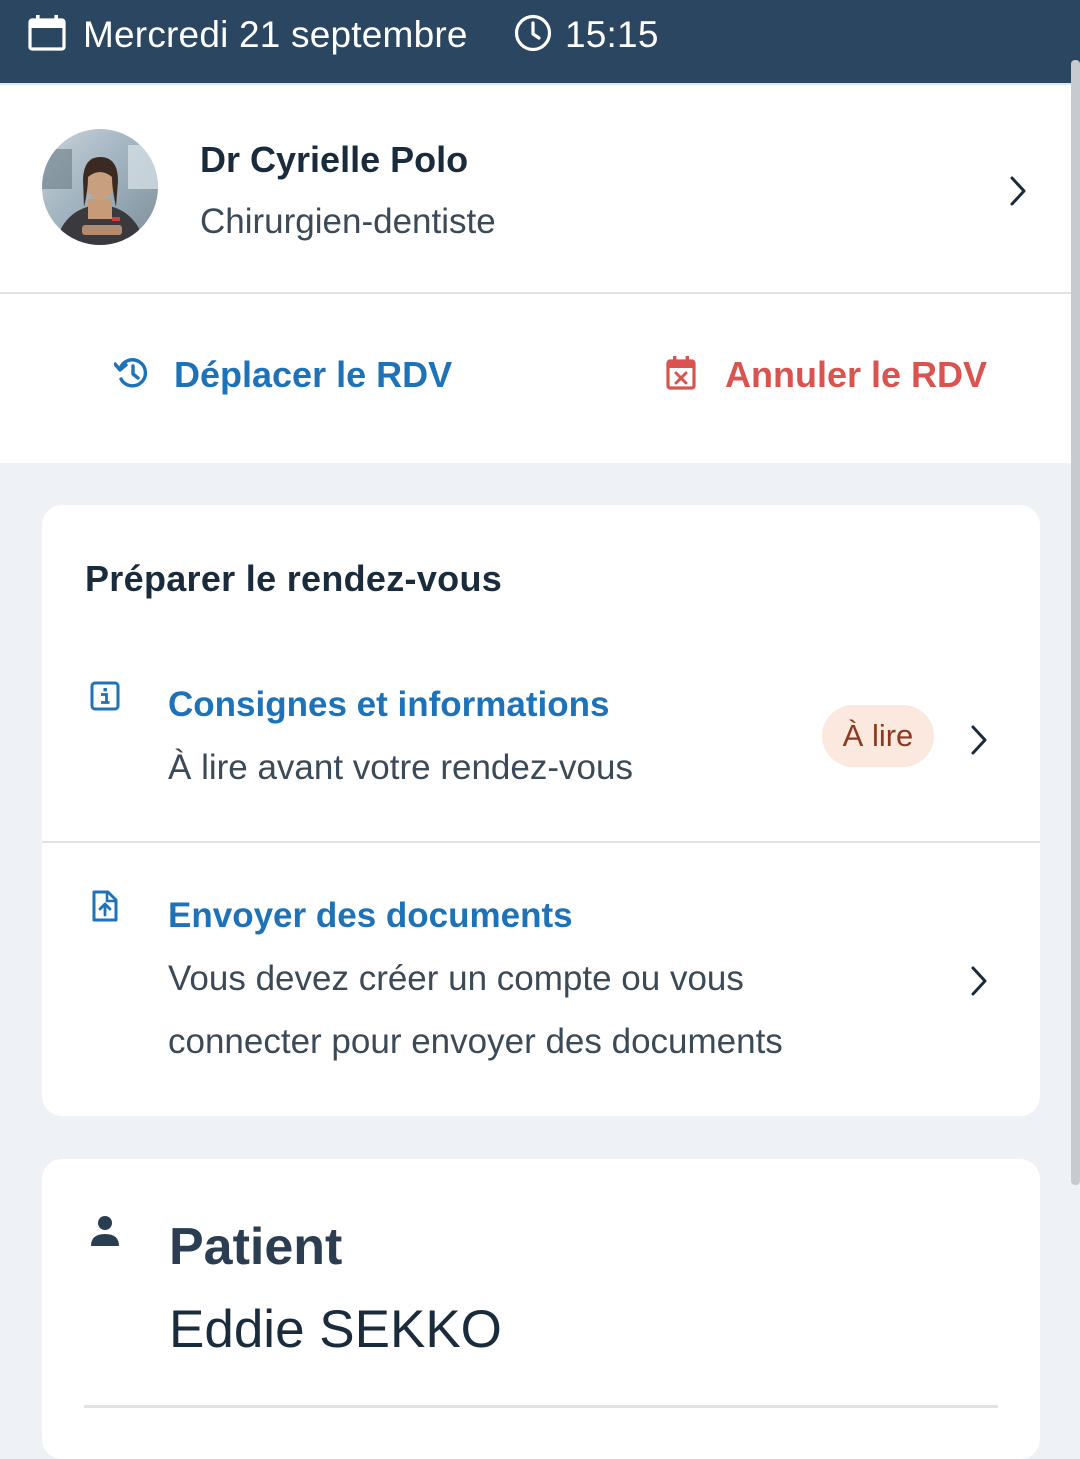 The image size is (1080, 1459). Describe the element at coordinates (256, 1247) in the screenshot. I see `patient-label: Patient` at that location.